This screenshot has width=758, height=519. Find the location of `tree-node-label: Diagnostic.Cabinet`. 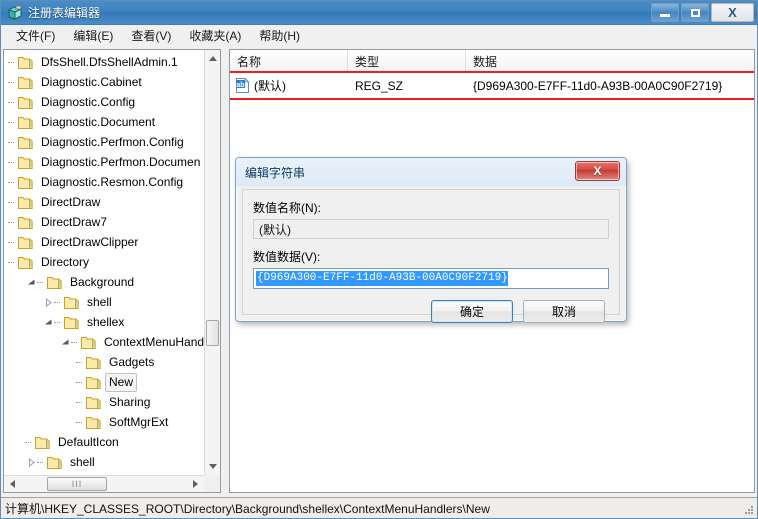

tree-node-label: Diagnostic.Cabinet is located at coordinates (91, 81).